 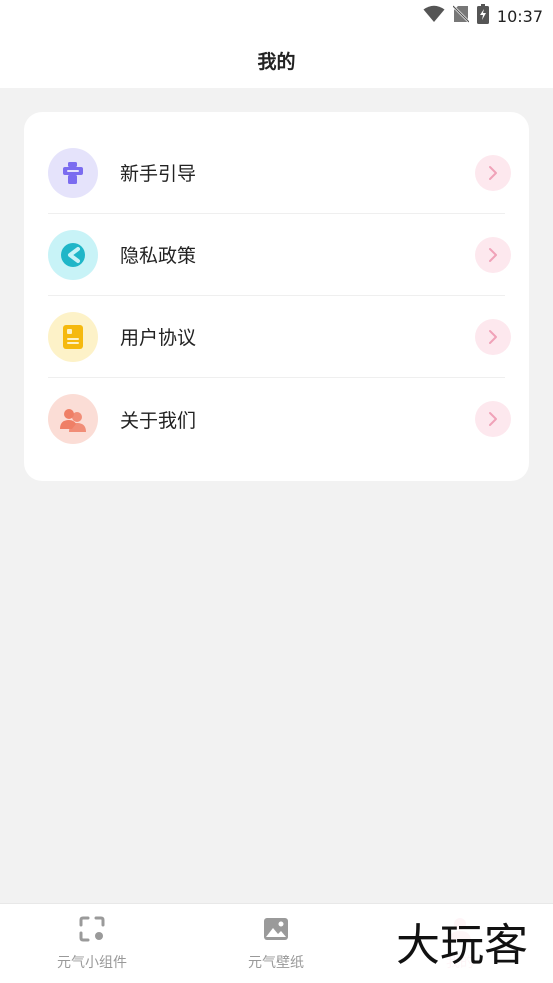 I want to click on tab-widgets: 元气小组件, so click(x=92, y=943).